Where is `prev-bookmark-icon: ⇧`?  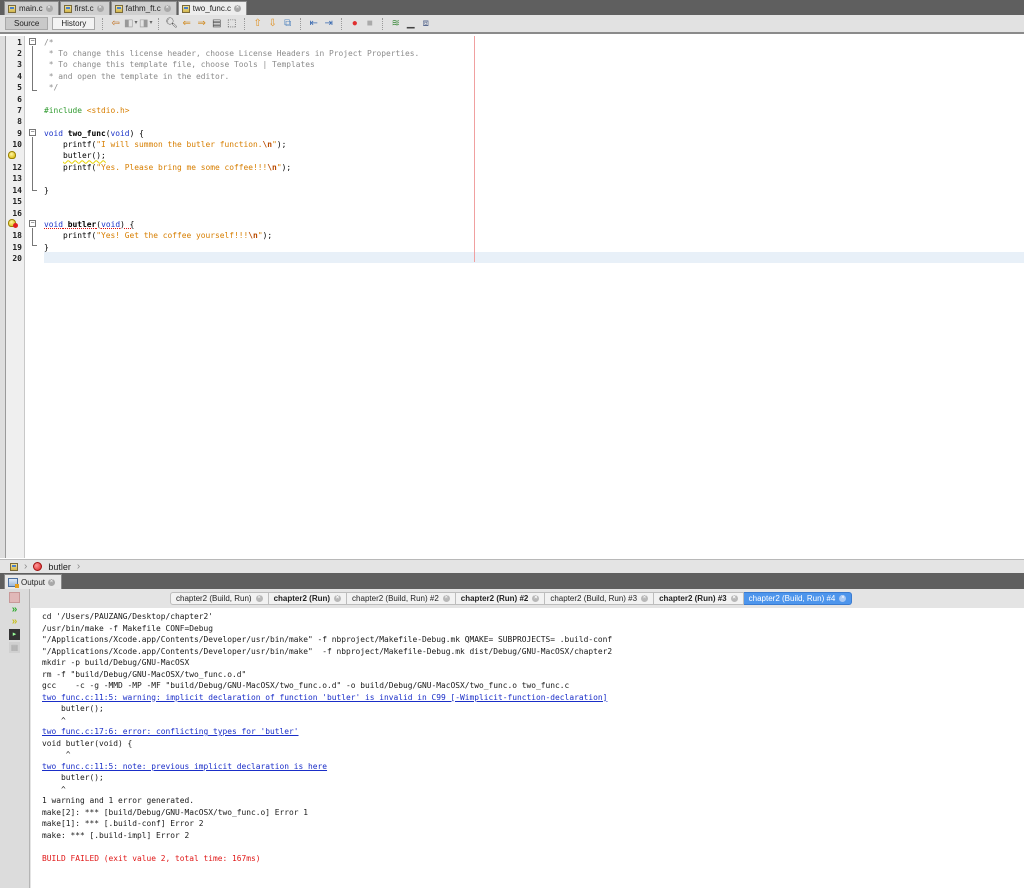
prev-bookmark-icon: ⇧ is located at coordinates (257, 23).